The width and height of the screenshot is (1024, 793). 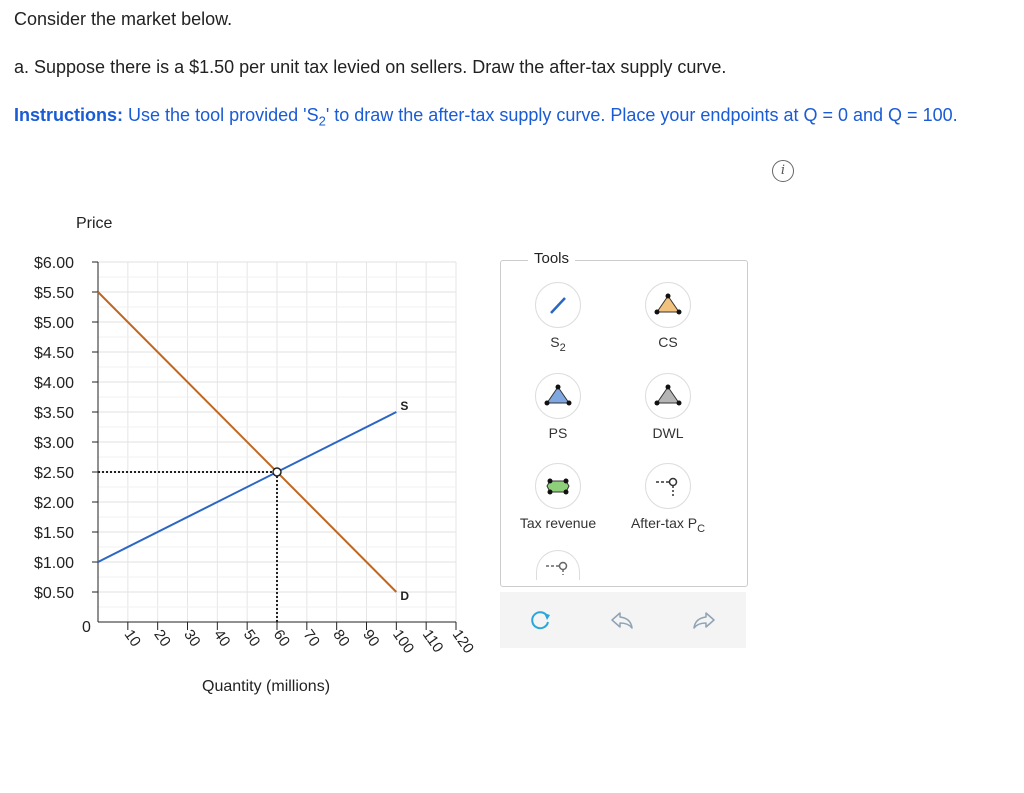 What do you see at coordinates (94, 223) in the screenshot?
I see `y-axis-label: Price` at bounding box center [94, 223].